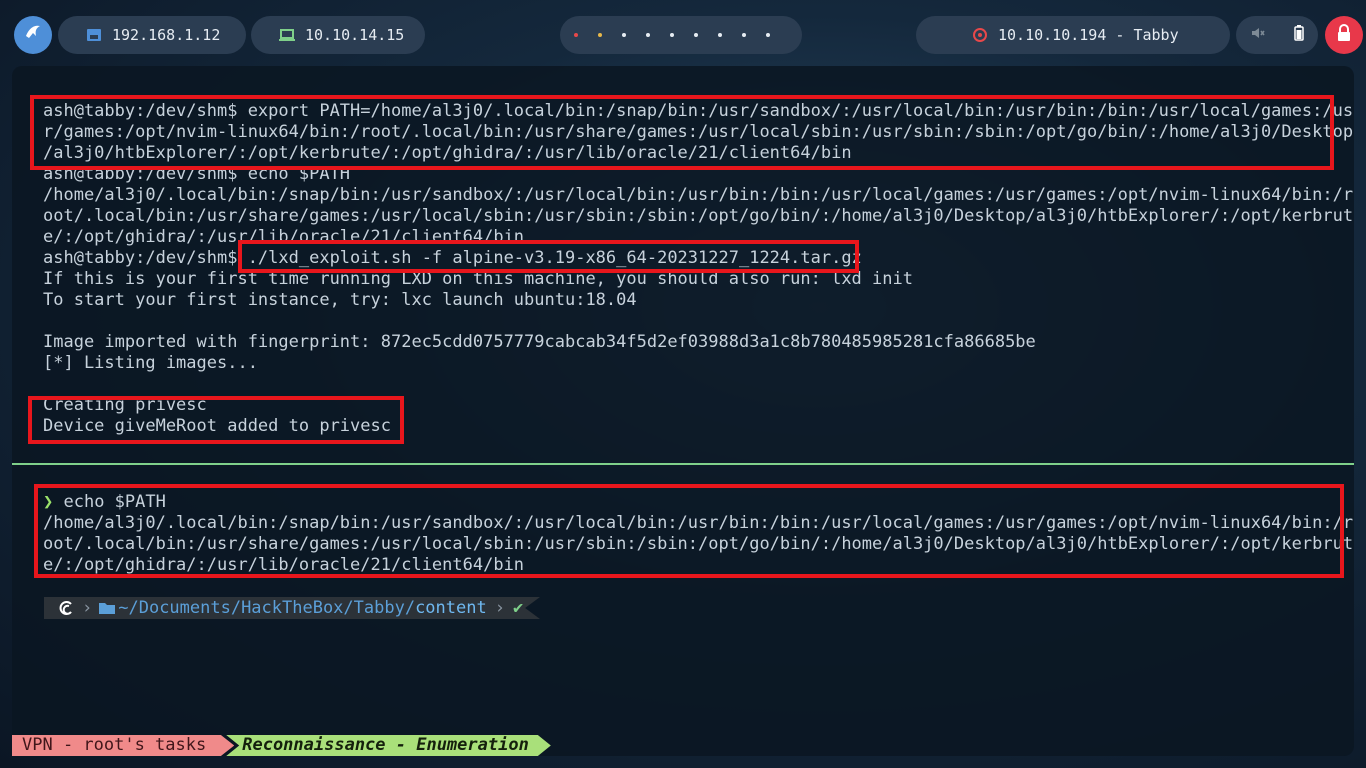 This screenshot has height=768, width=1366. I want to click on highlight-box-exploit, so click(548, 256).